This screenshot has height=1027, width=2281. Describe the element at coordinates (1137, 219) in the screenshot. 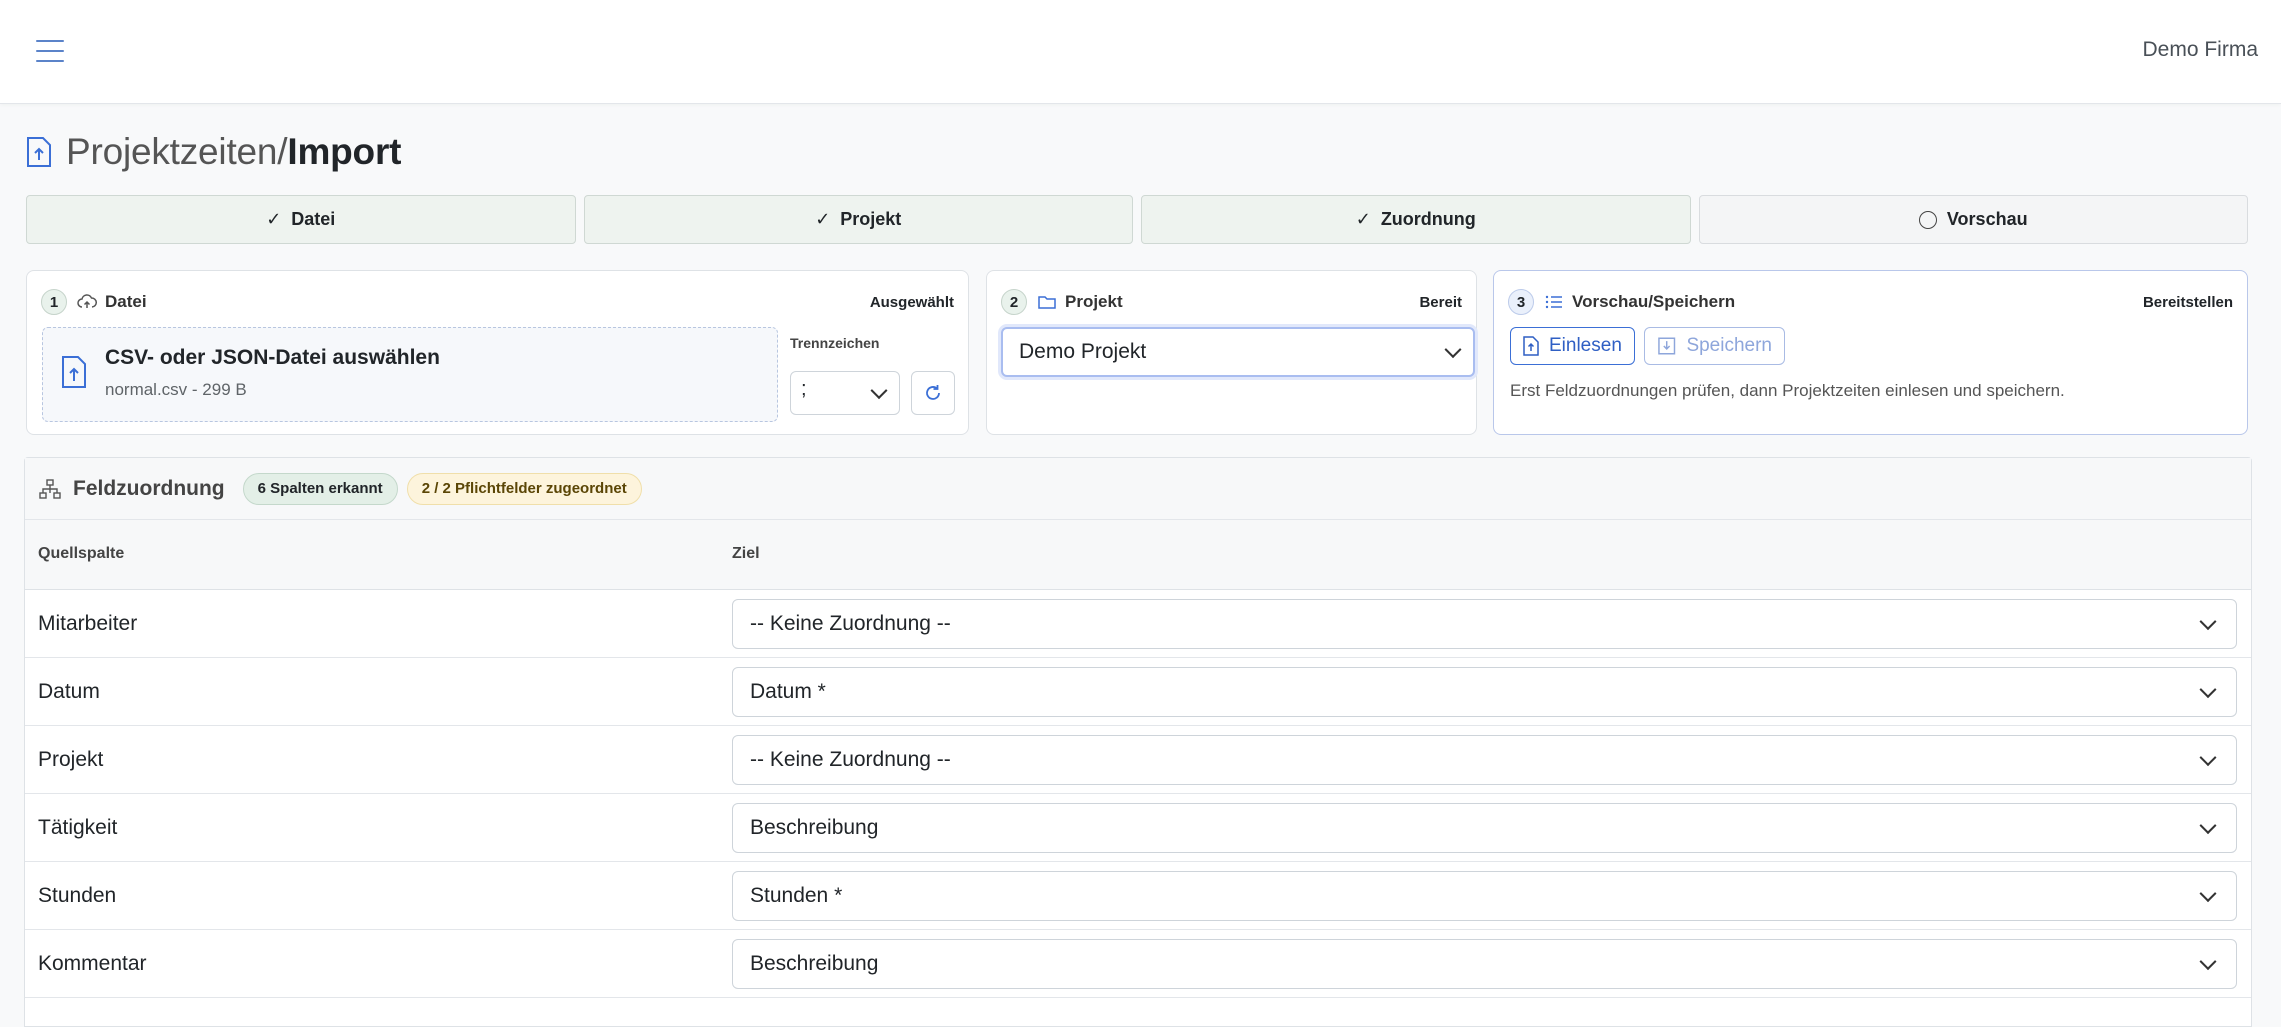

I see `wizard-stepper: ✓ Datei ✓ Projekt ✓ Zuordnung Vorschau` at that location.